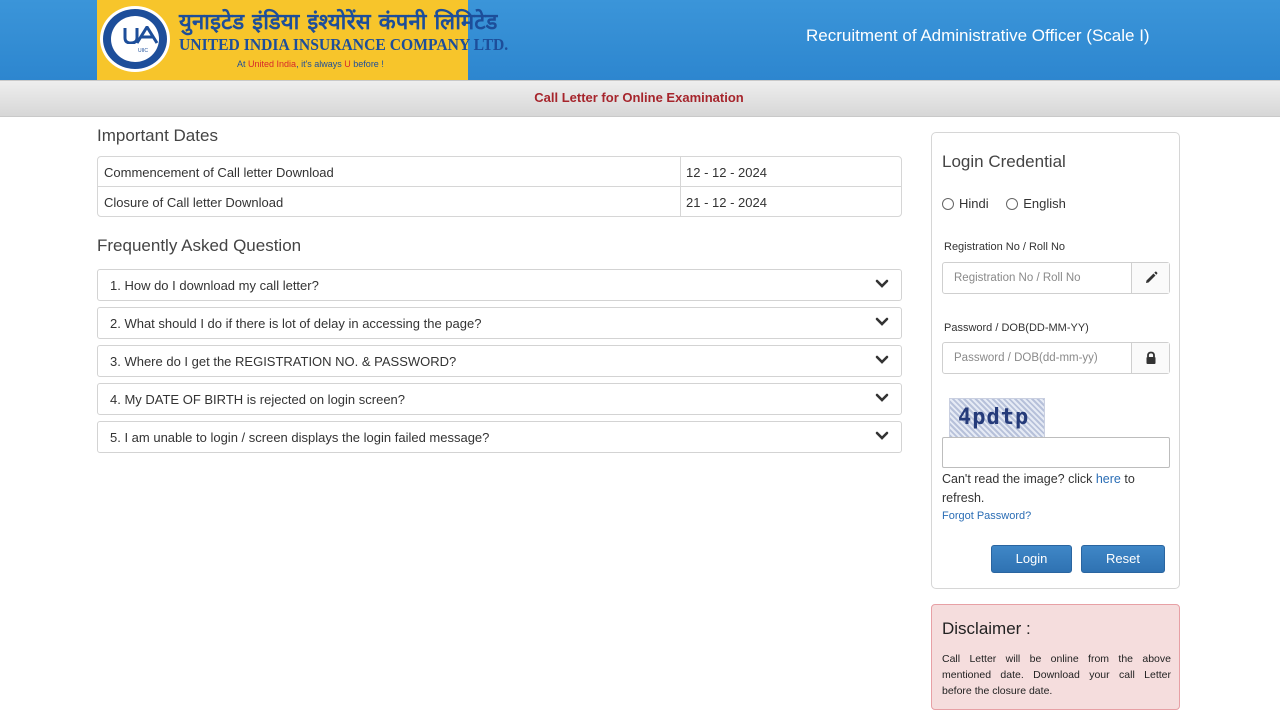 Image resolution: width=1280 pixels, height=720 pixels. I want to click on password-label: Password / DOB(DD-MM-YY), so click(1016, 328).